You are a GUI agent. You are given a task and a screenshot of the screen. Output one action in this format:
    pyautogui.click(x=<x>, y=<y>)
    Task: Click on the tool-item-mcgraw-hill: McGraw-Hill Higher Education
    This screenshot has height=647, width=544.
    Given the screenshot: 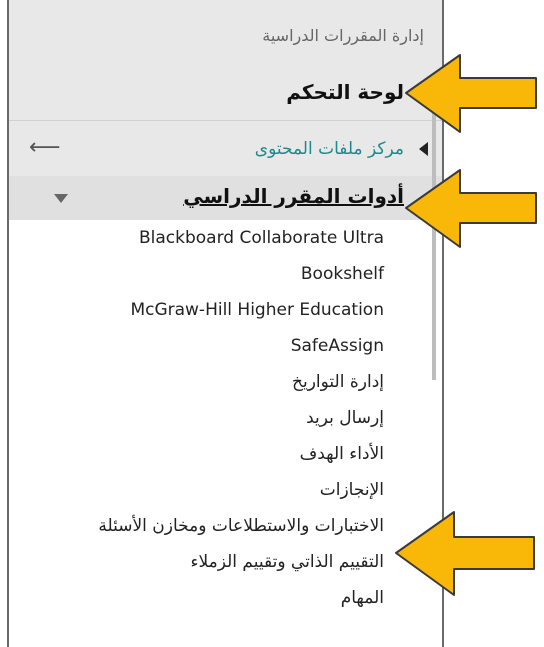 What is the action you would take?
    pyautogui.click(x=225, y=310)
    